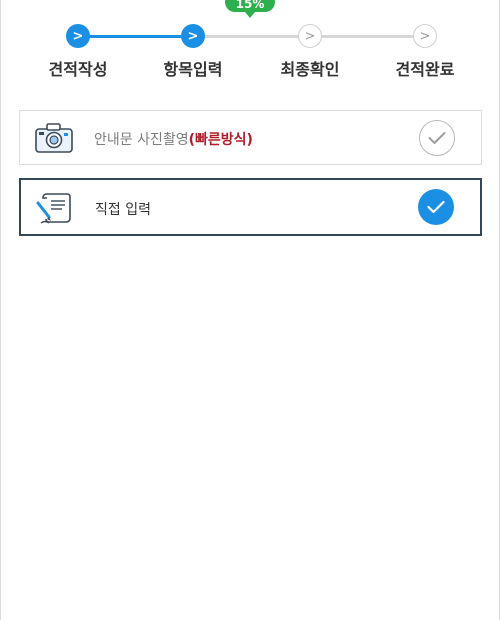 This screenshot has width=500, height=620. I want to click on step-3-label: 최종확인, so click(310, 69).